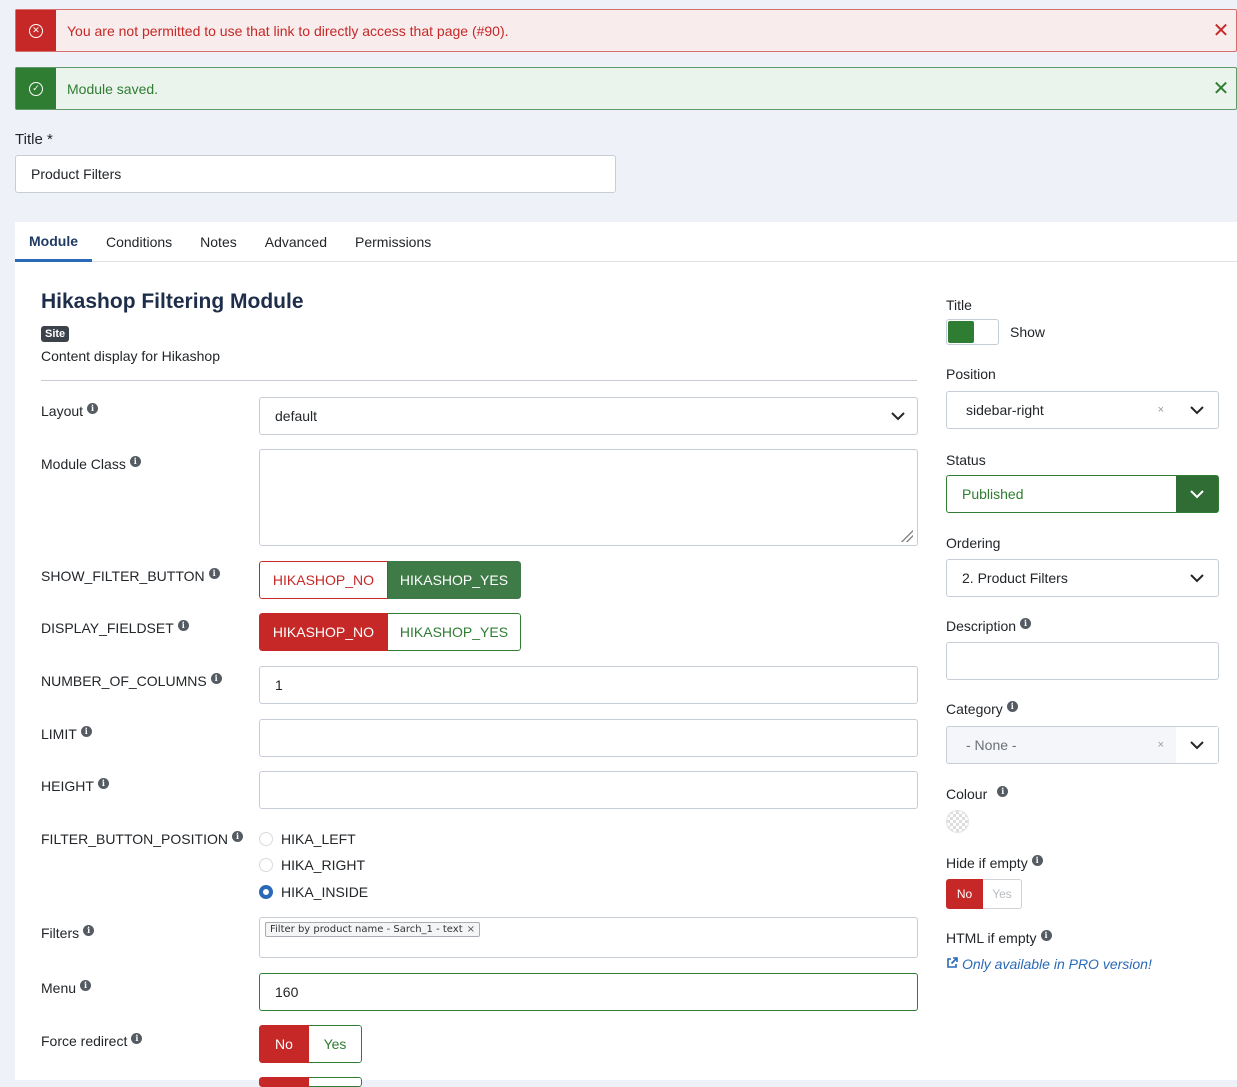 This screenshot has width=1237, height=1087. I want to click on colour-label: Colour i, so click(977, 793).